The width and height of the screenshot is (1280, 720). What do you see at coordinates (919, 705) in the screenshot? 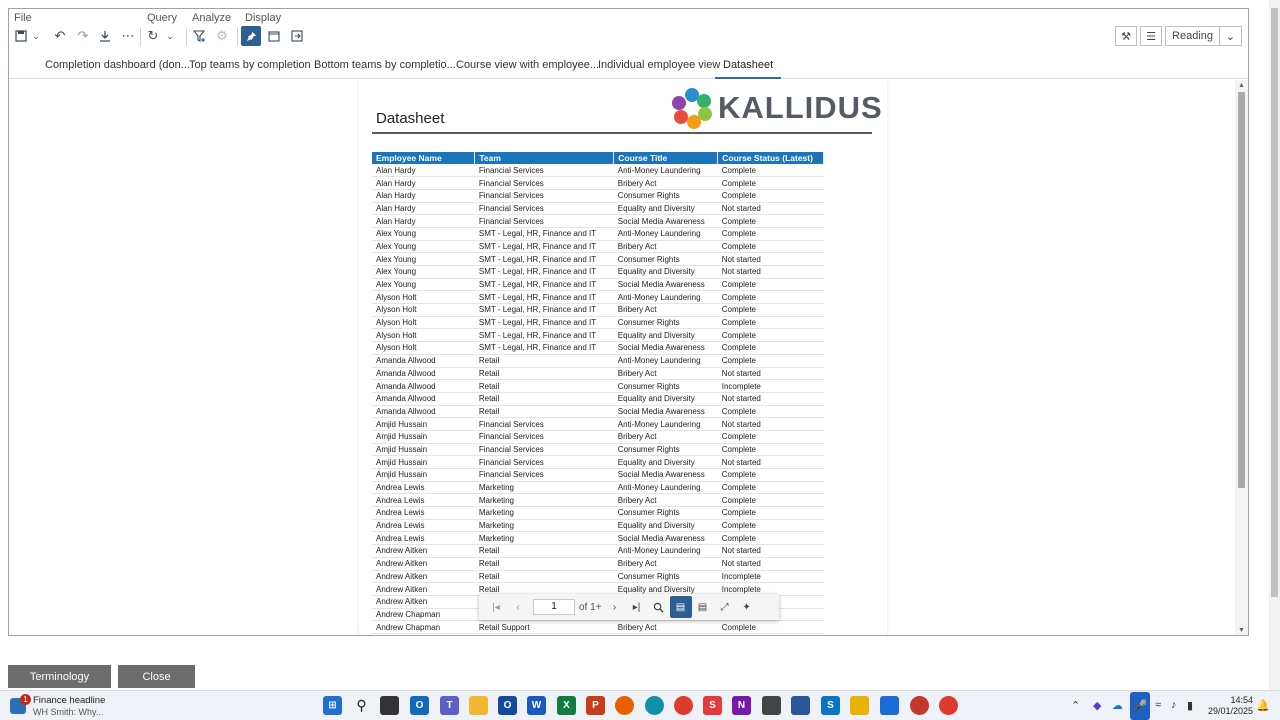
I see `app-red-icon` at bounding box center [919, 705].